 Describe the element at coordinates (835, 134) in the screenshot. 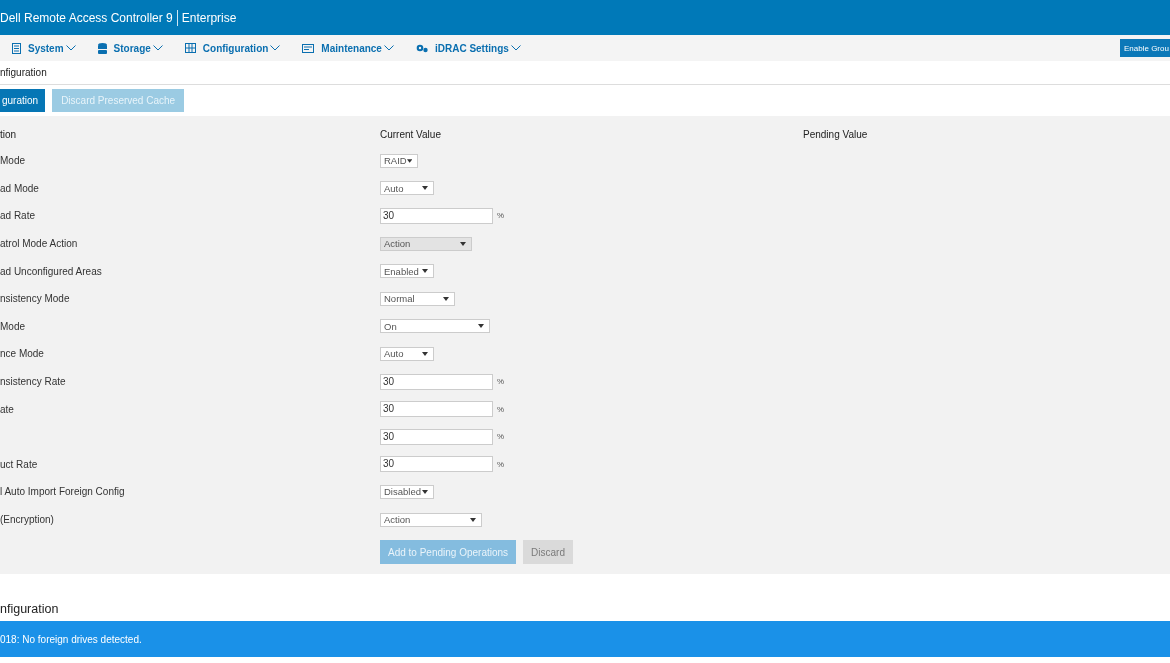

I see `column-header: Pending Value` at that location.